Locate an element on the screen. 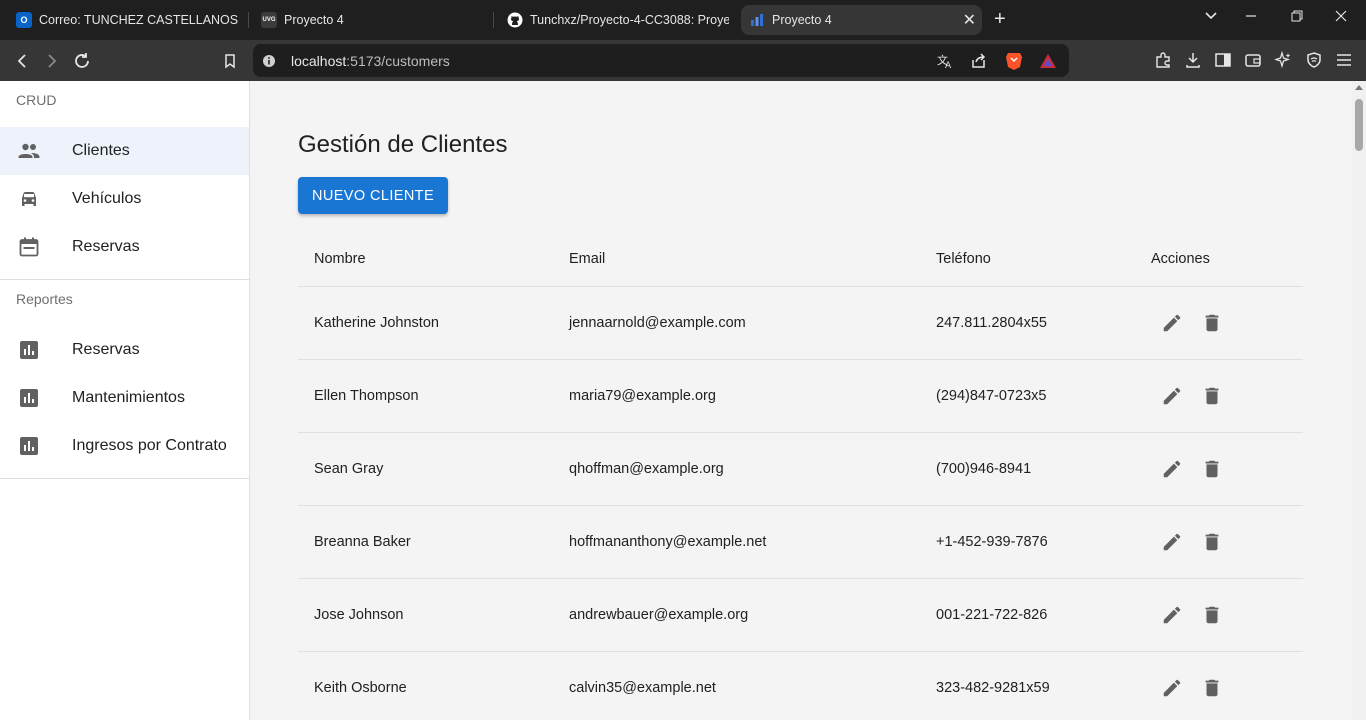 This screenshot has width=1366, height=720. minimize-icon is located at coordinates (1251, 19).